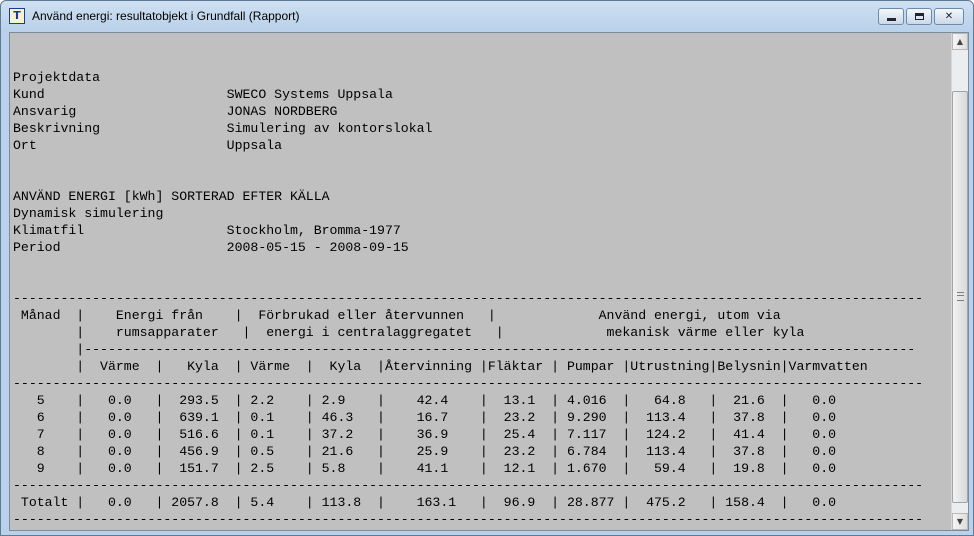  I want to click on scroll-up-arrow-icon: ▲, so click(960, 41).